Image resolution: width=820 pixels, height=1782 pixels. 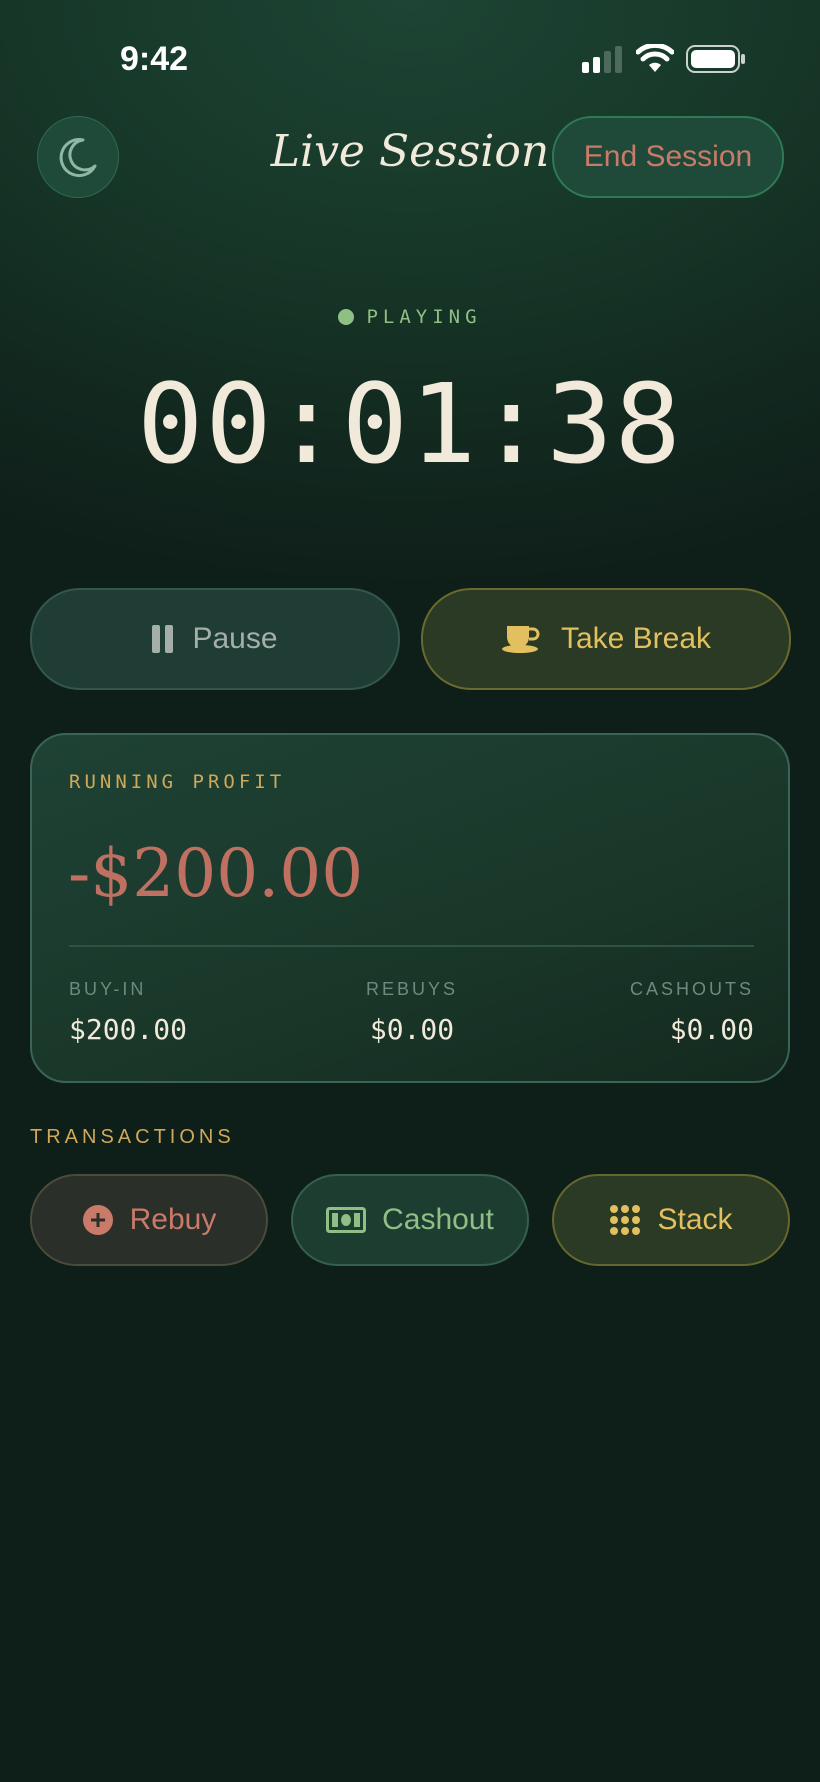 I want to click on moon-icon, so click(x=78, y=158).